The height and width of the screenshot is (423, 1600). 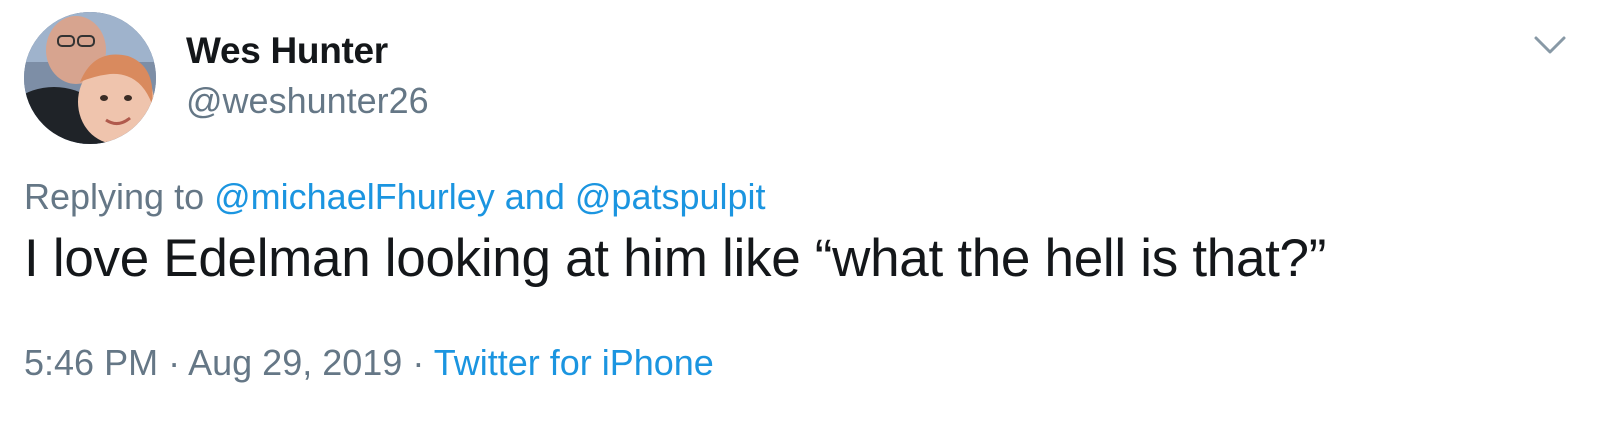 I want to click on avatar-photo-icon, so click(x=90, y=78).